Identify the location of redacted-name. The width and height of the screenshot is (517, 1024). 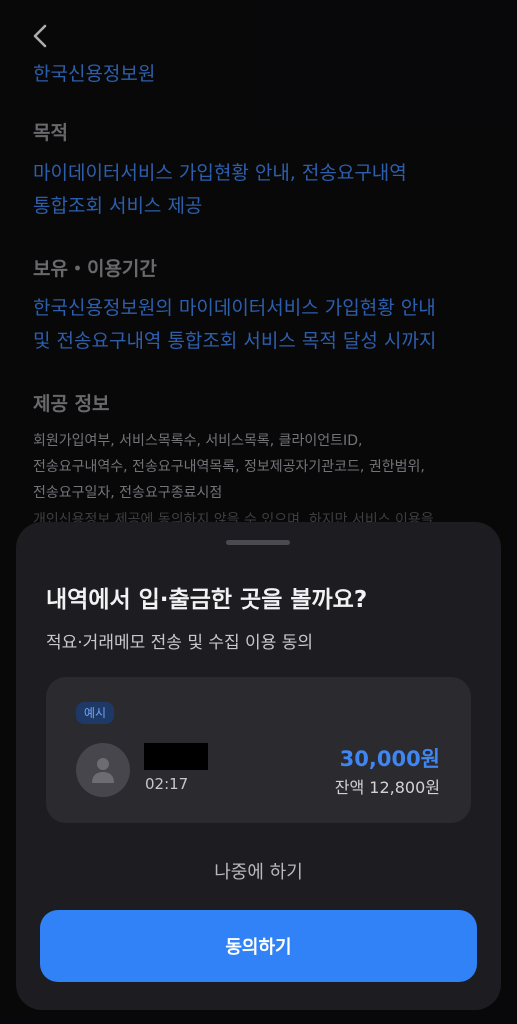
(176, 756).